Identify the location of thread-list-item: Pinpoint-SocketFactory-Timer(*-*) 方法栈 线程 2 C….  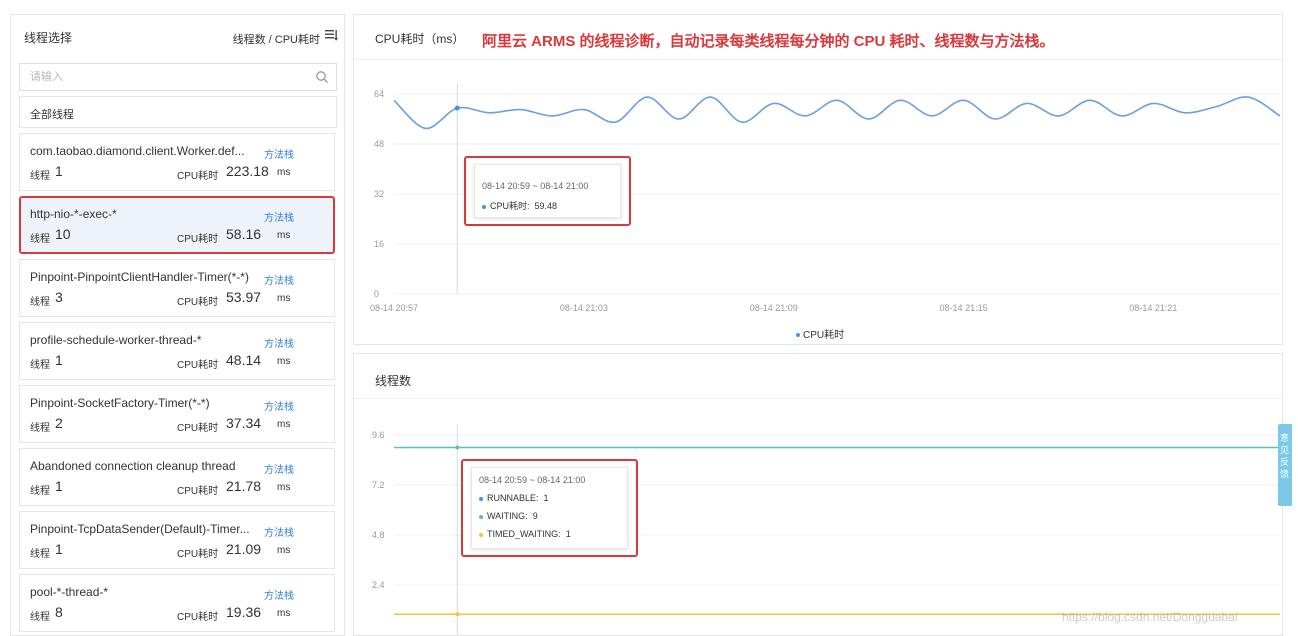
(177, 414).